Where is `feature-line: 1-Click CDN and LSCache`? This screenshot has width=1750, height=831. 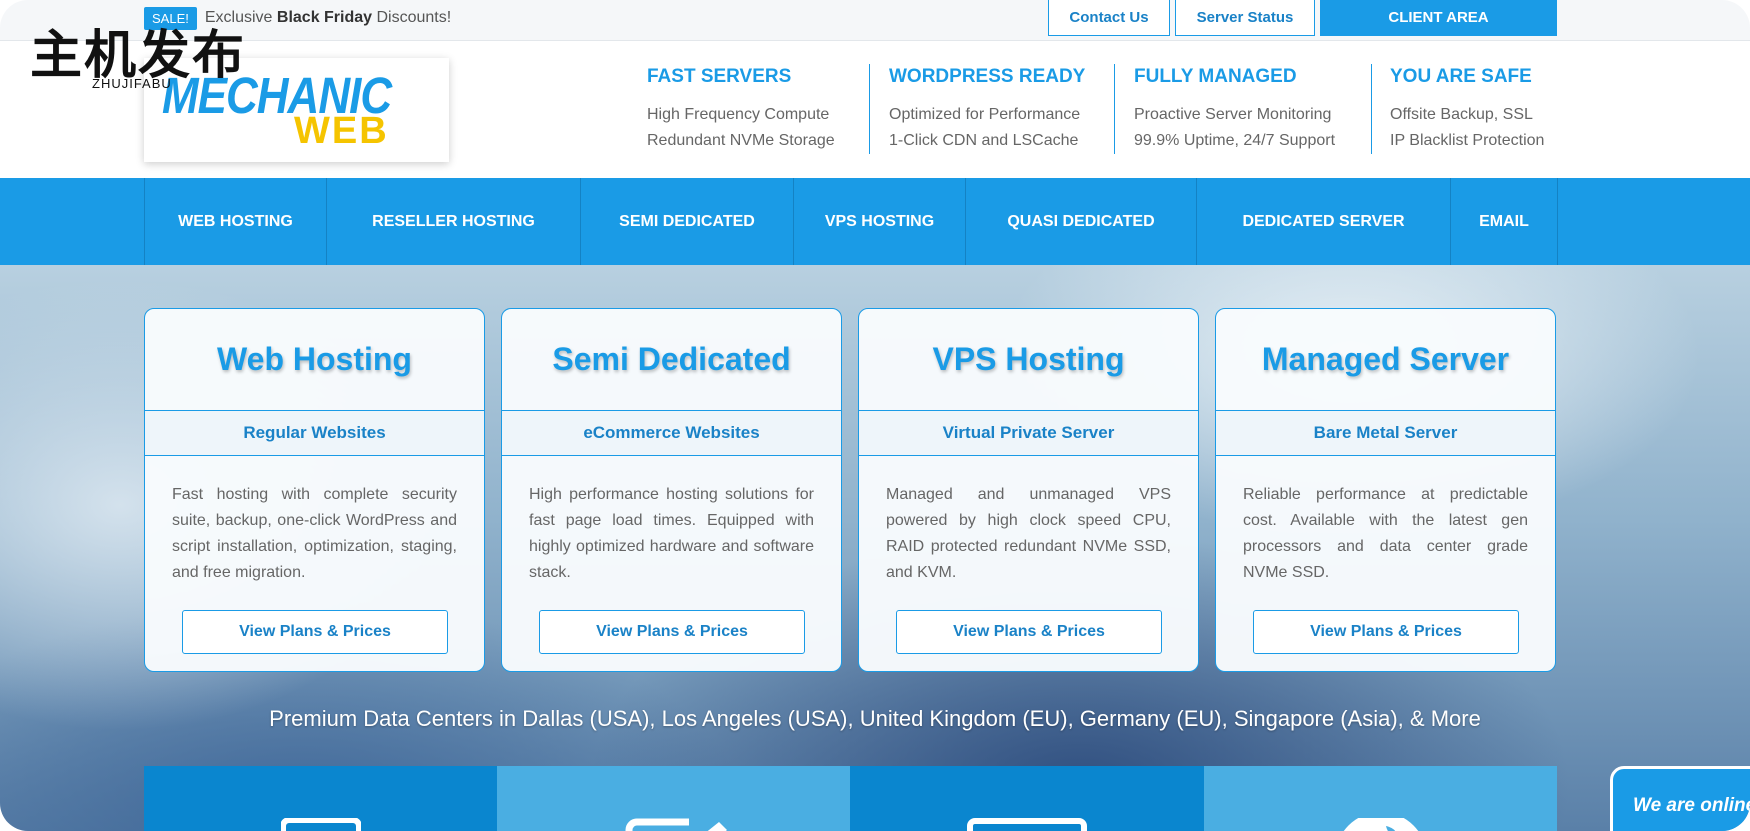
feature-line: 1-Click CDN and LSCache is located at coordinates (984, 140).